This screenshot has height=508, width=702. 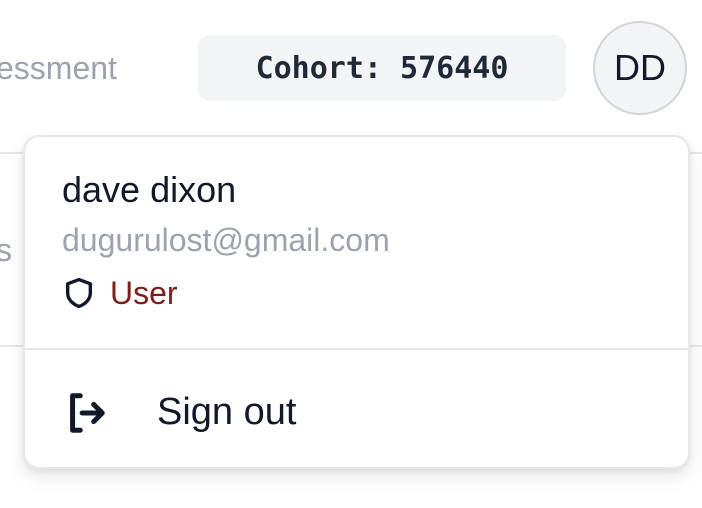 I want to click on cohort-badge: Cohort: 576440, so click(x=382, y=68).